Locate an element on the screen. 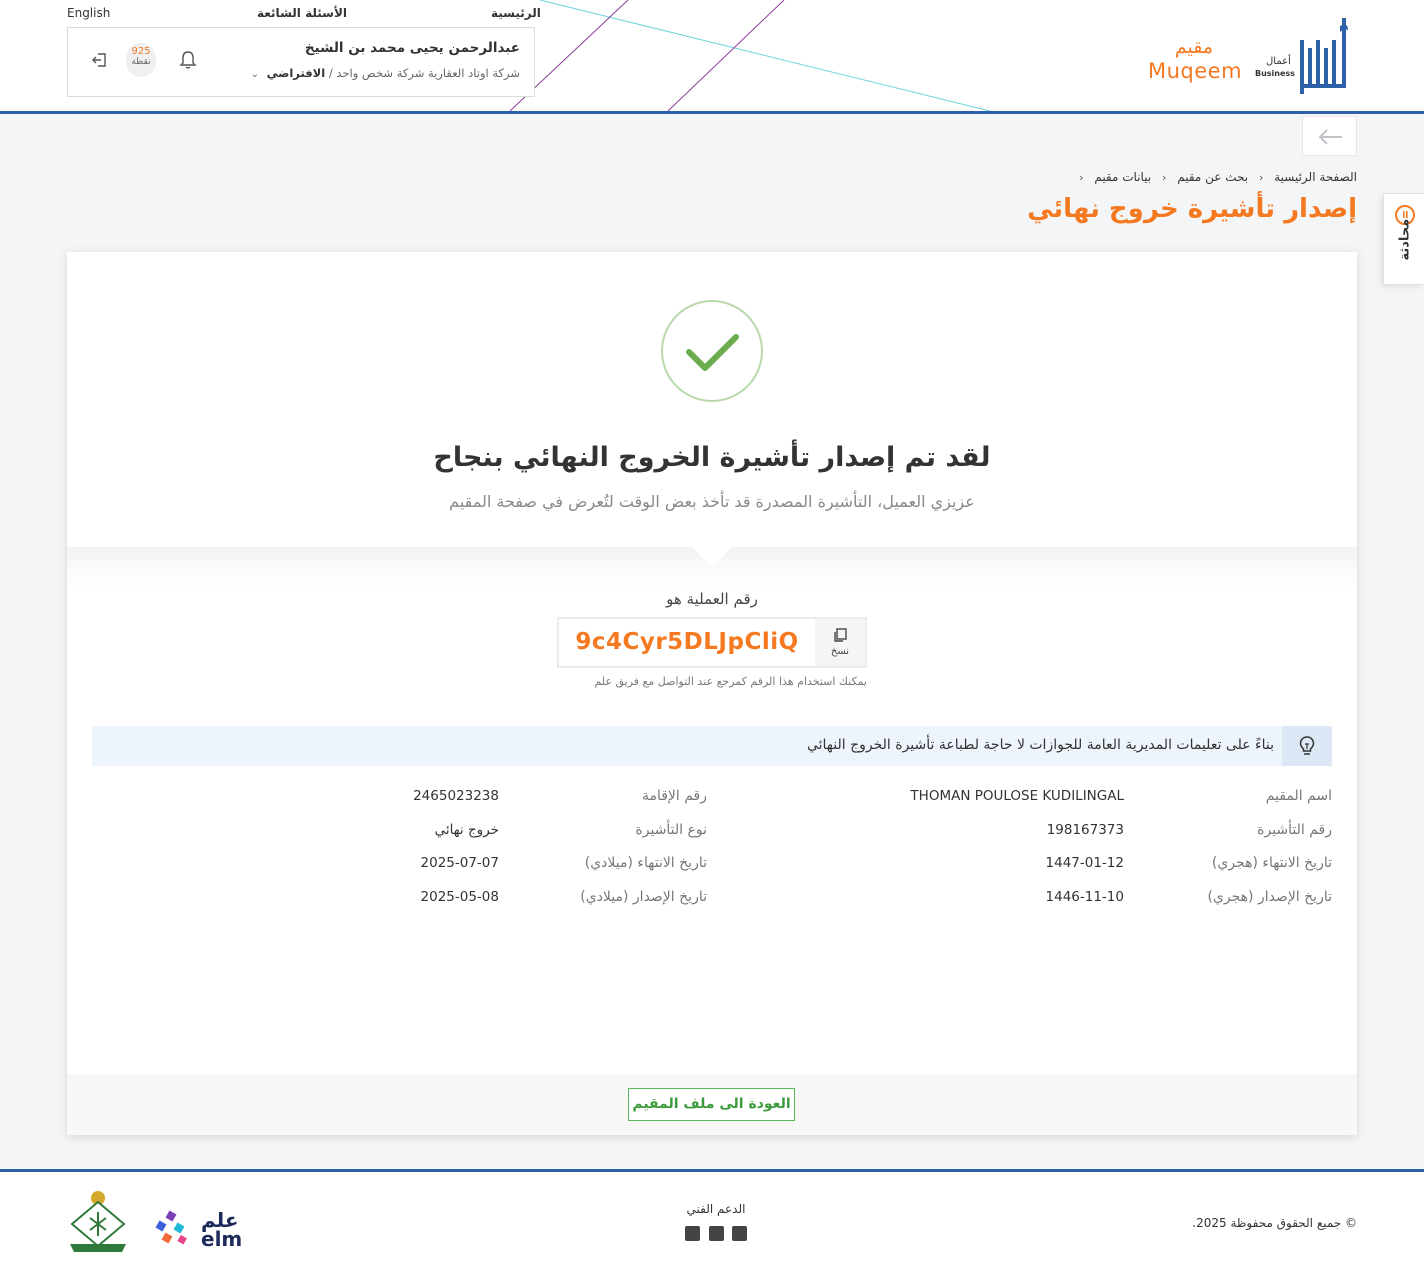 The image size is (1424, 1270). copy-button: نسخ is located at coordinates (840, 642).